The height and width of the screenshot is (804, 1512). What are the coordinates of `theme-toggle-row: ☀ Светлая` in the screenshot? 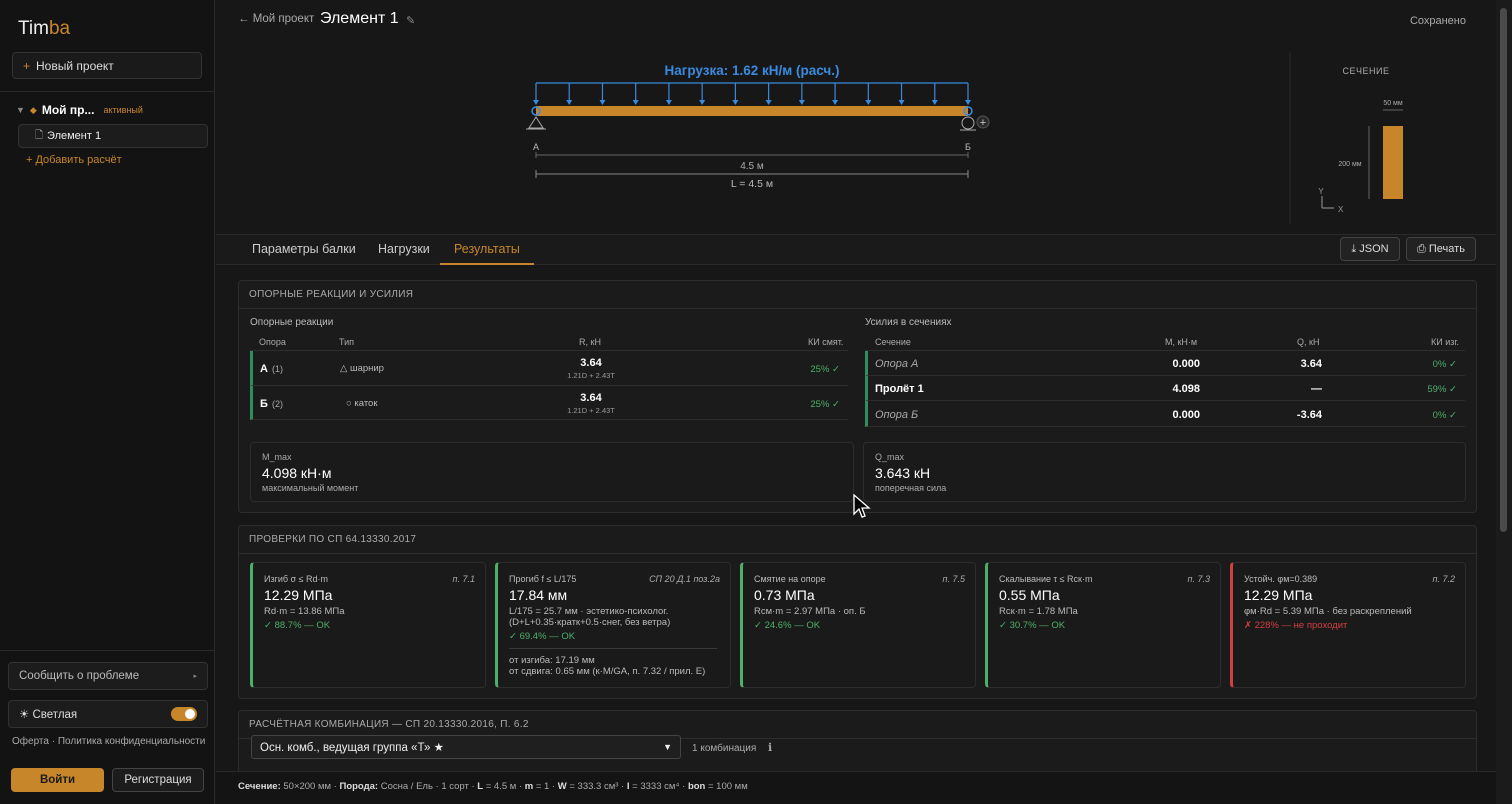 It's located at (108, 714).